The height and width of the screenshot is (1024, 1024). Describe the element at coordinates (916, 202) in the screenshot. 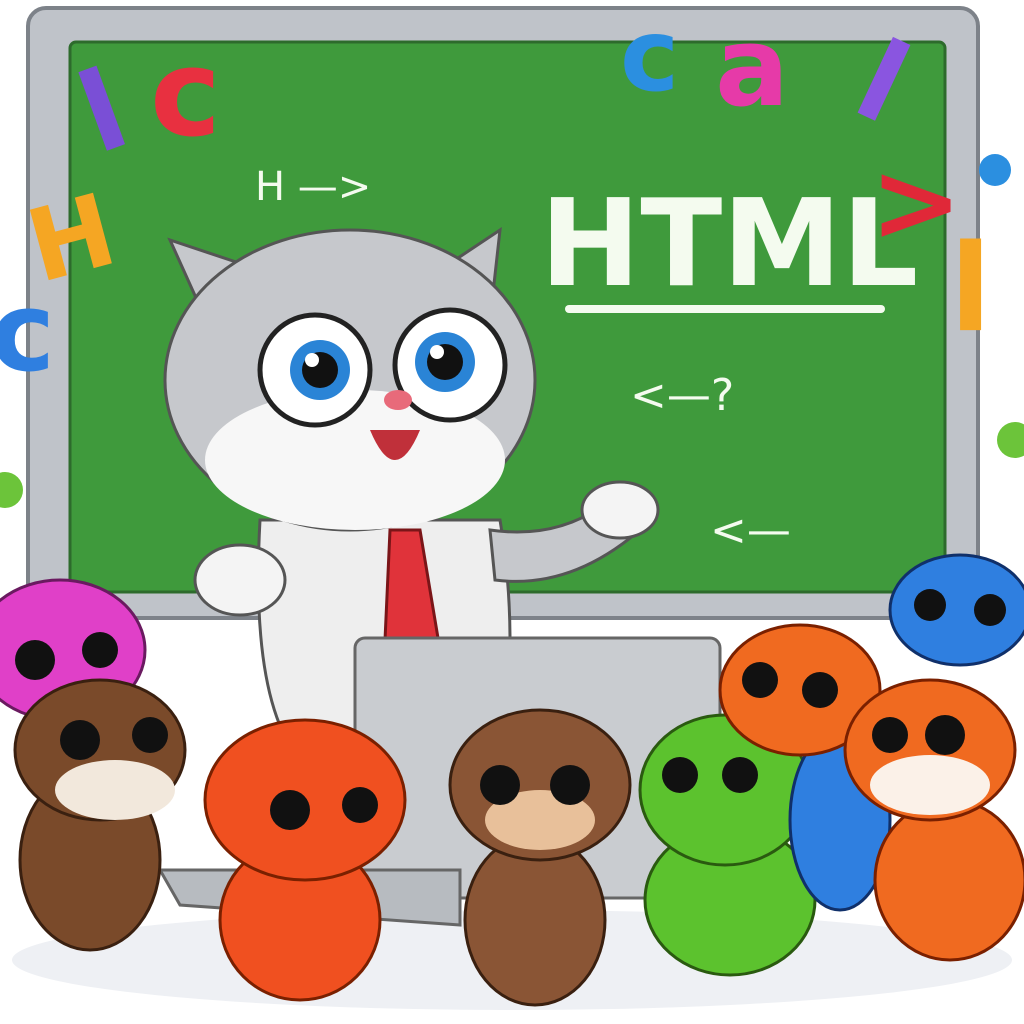

I see `letter-gt: >` at that location.